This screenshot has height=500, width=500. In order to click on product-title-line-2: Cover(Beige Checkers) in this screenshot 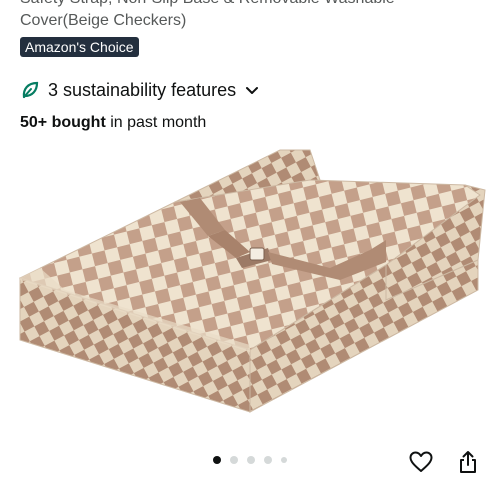, I will do `click(103, 20)`.